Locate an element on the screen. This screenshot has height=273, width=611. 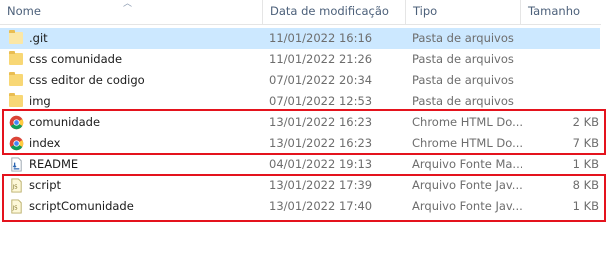
sort-caret-icon: ︿ is located at coordinates (128, 4).